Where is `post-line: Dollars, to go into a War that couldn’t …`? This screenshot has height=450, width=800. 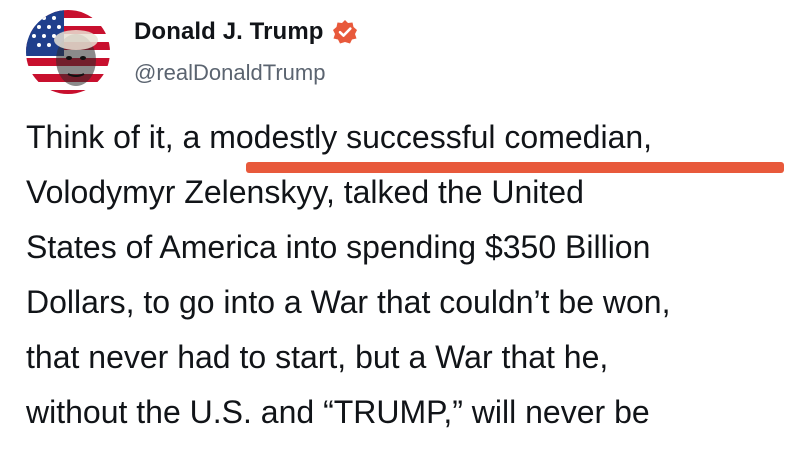 post-line: Dollars, to go into a War that couldn’t … is located at coordinates (348, 302).